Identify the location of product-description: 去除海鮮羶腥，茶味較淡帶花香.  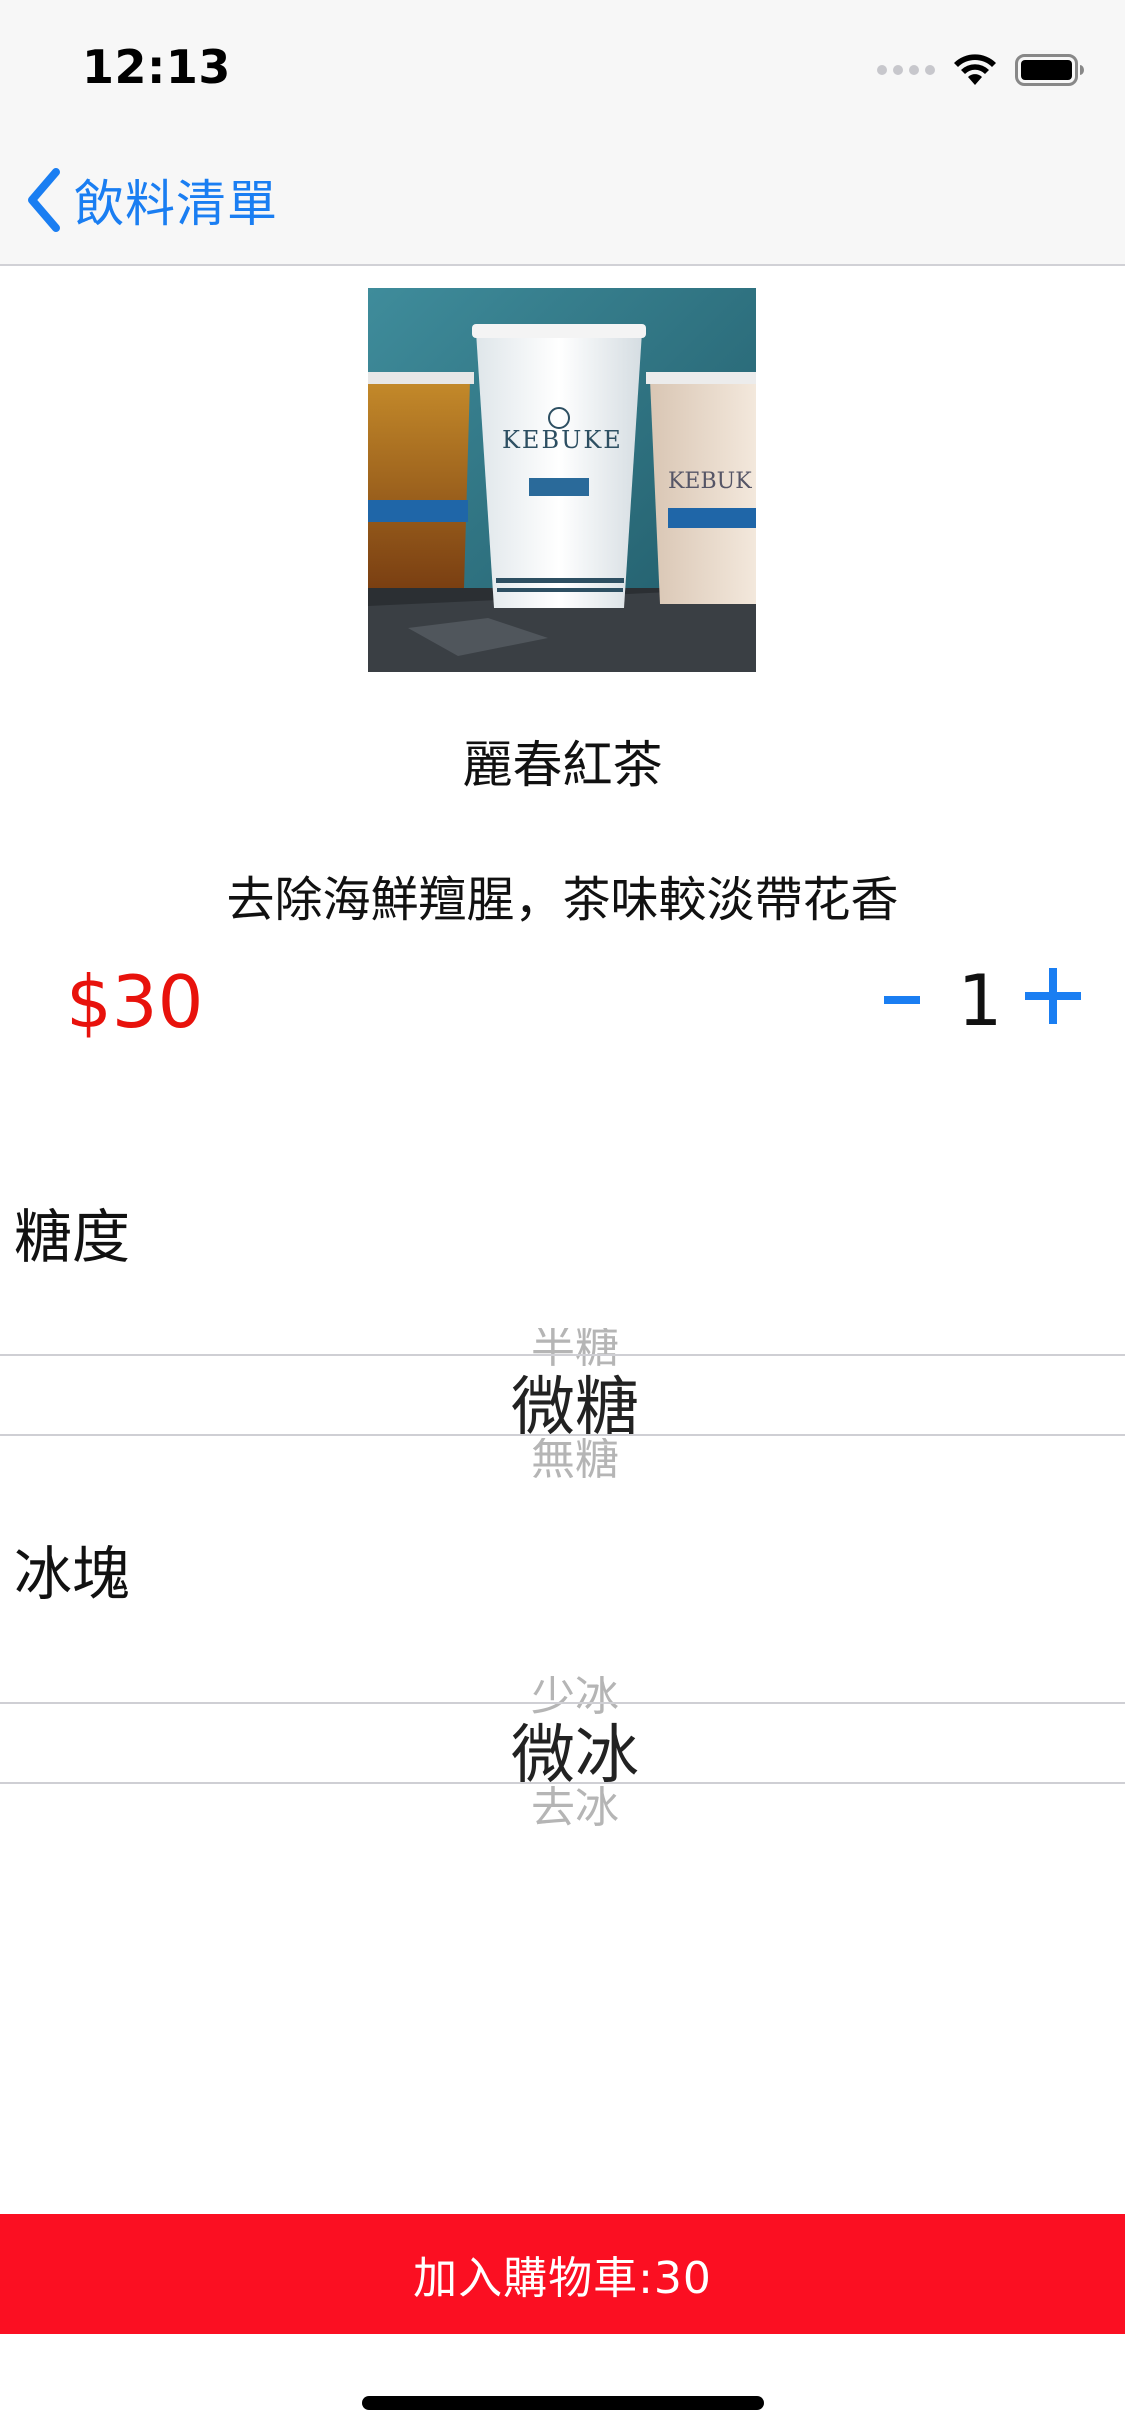
(562, 900).